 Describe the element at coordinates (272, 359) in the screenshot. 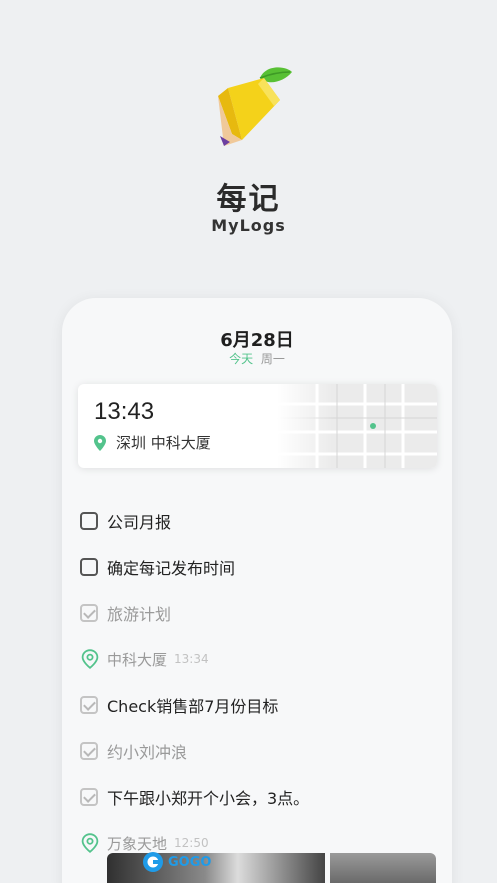

I see `weekday-label: 周一` at that location.